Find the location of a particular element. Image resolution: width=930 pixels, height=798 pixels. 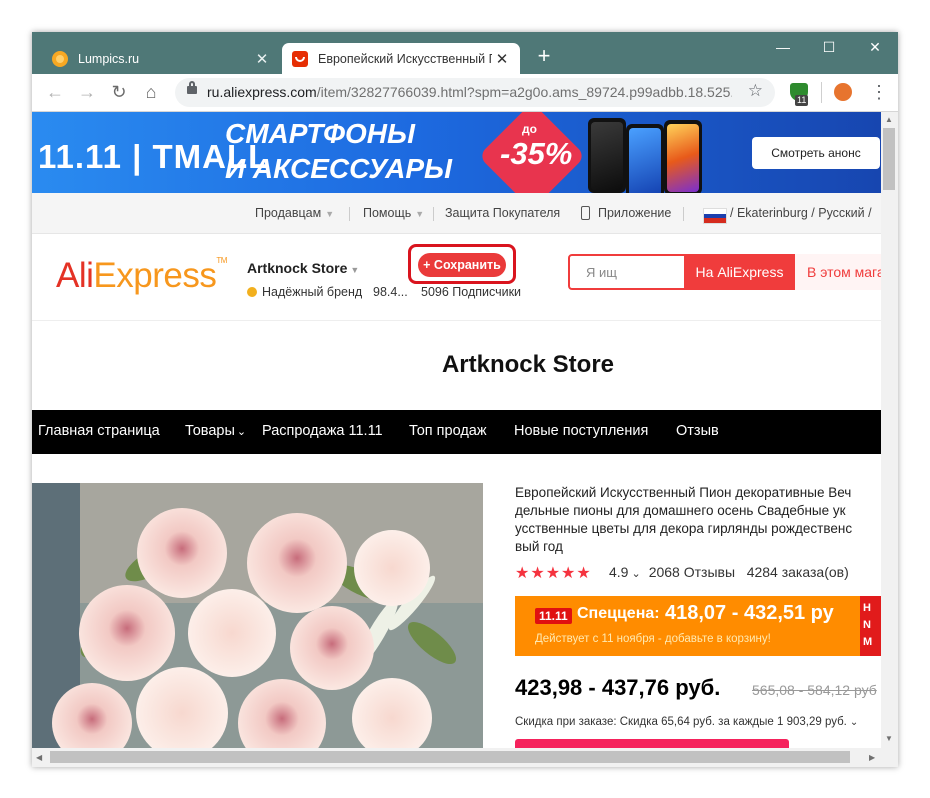

discount-value: -35% is located at coordinates (536, 153).